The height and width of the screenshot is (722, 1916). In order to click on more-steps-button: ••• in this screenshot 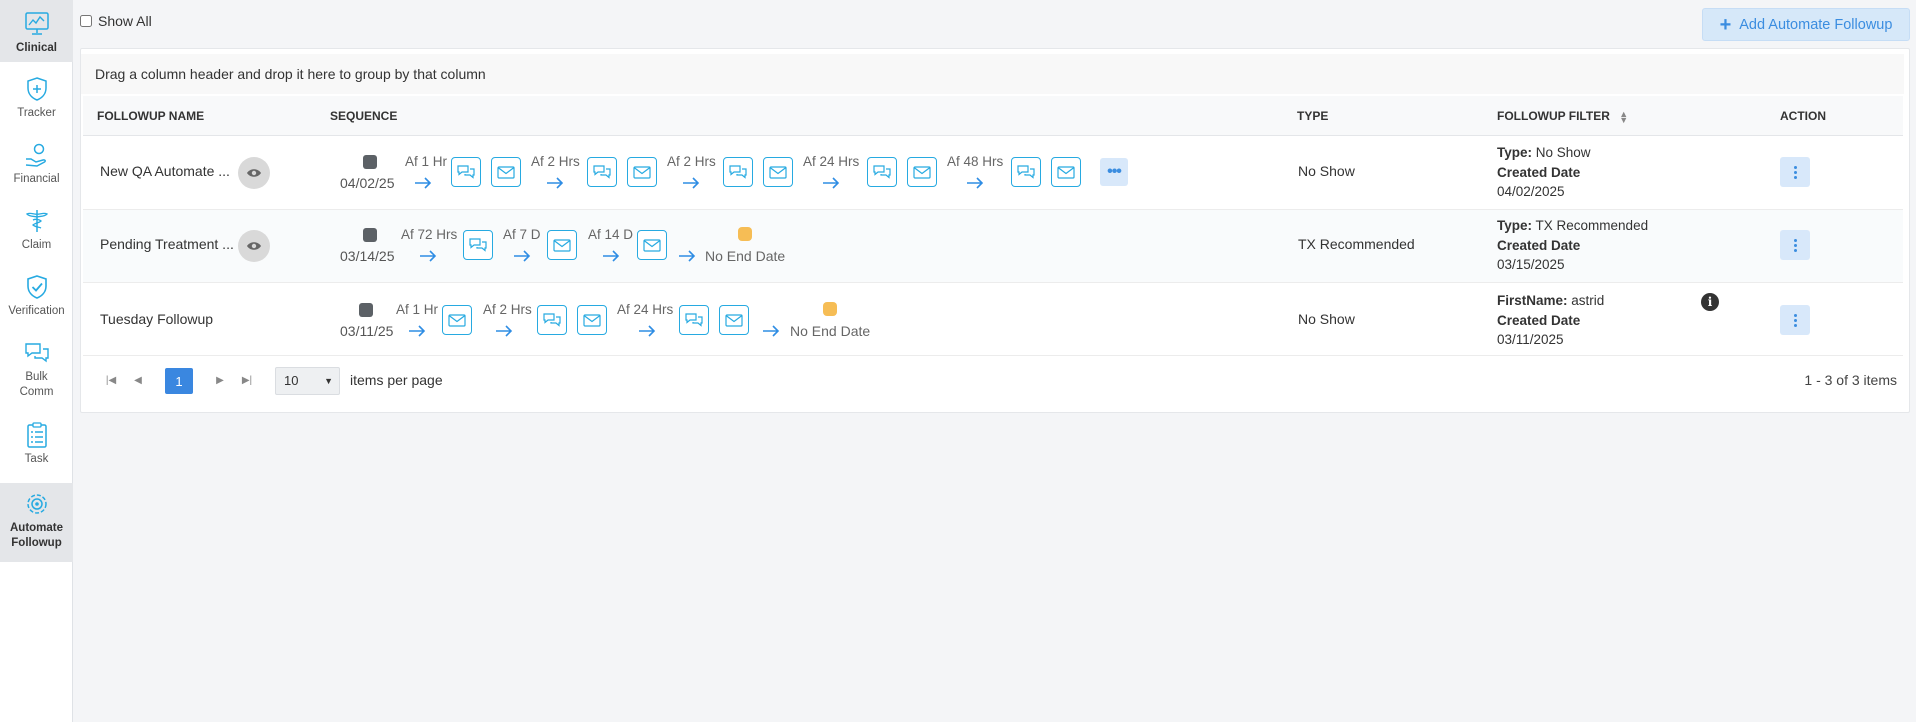, I will do `click(1114, 172)`.